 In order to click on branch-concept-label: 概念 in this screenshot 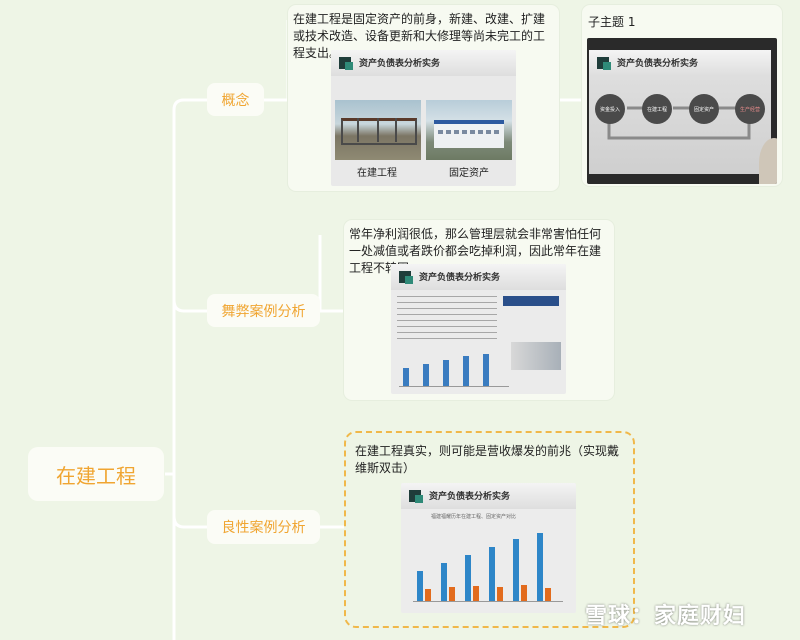, I will do `click(235, 100)`.